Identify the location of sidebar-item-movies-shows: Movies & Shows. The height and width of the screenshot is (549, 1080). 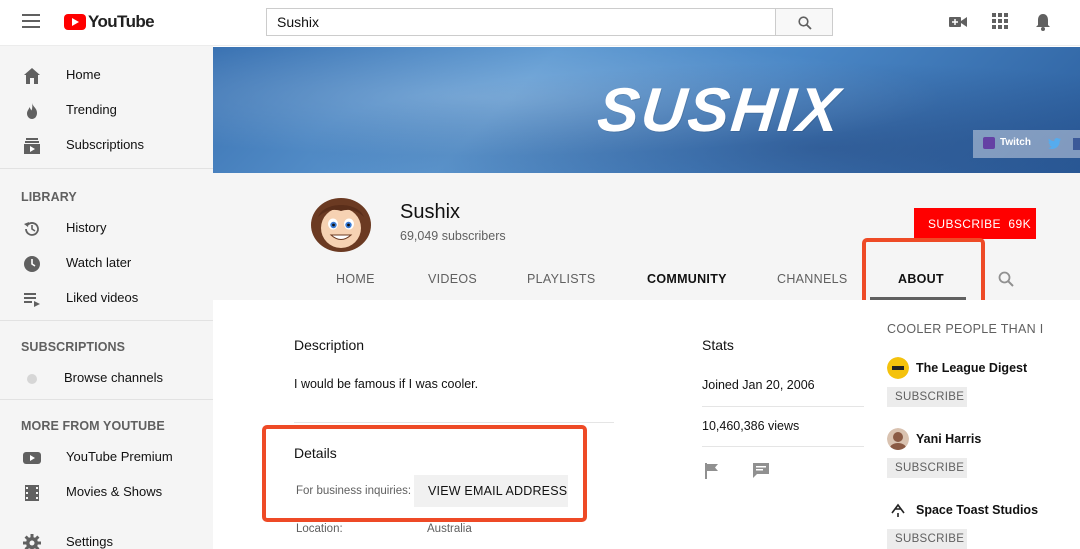
(106, 492).